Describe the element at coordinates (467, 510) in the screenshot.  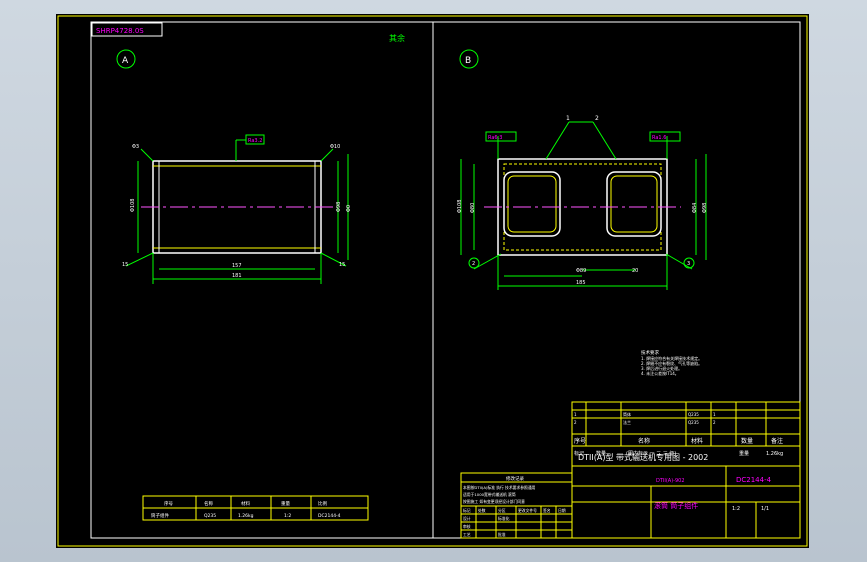
I see `rev-r1c1: 标记` at that location.